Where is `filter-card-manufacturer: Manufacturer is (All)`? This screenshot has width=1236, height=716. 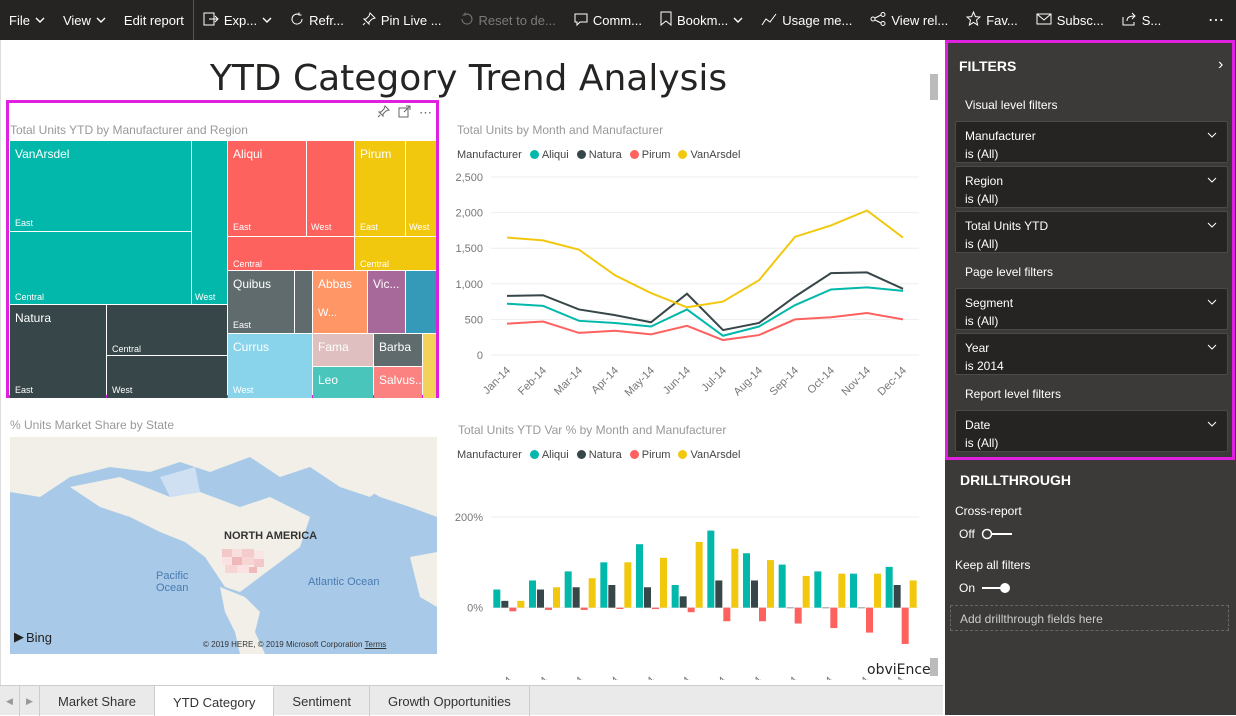
filter-card-manufacturer: Manufacturer is (All) is located at coordinates (1091, 142).